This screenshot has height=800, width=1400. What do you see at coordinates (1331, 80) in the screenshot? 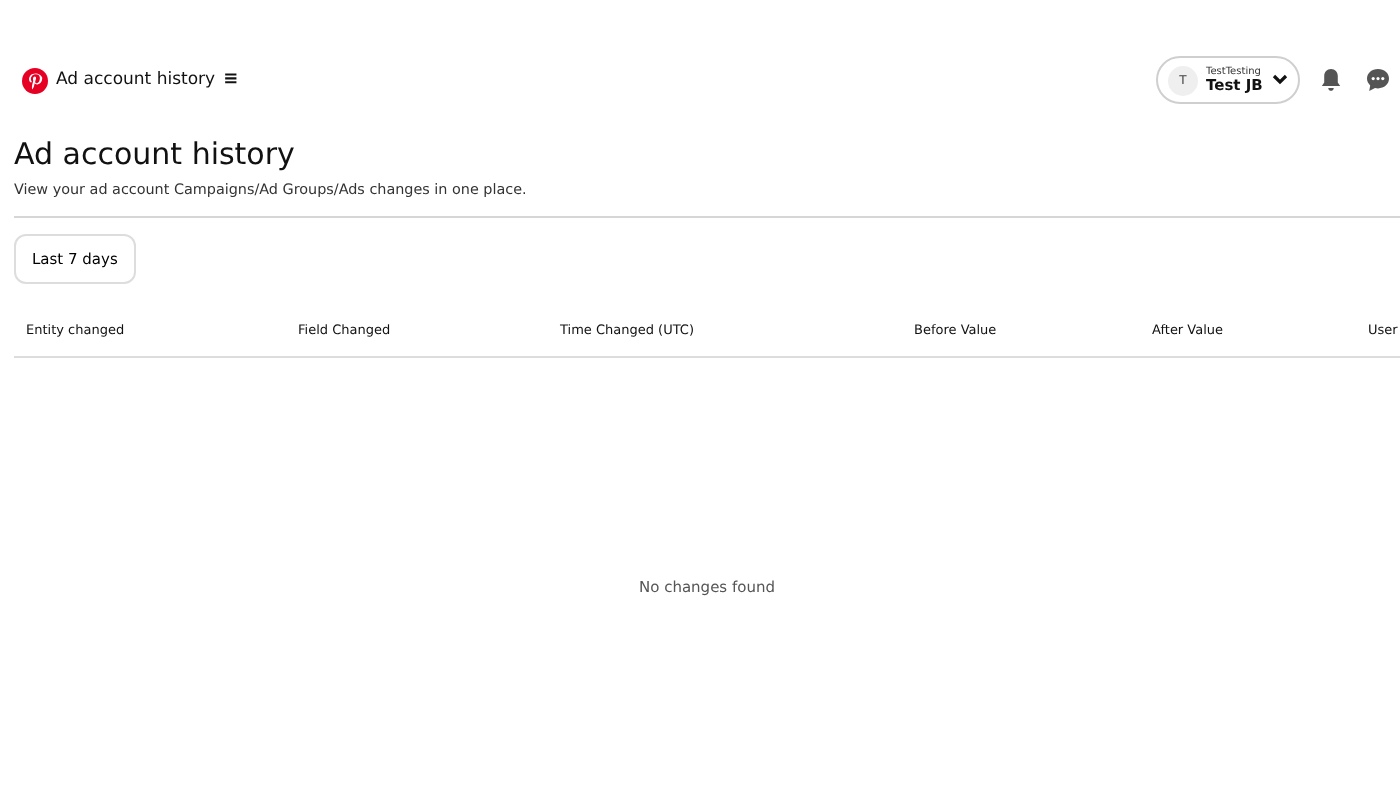
I see `bell-icon` at bounding box center [1331, 80].